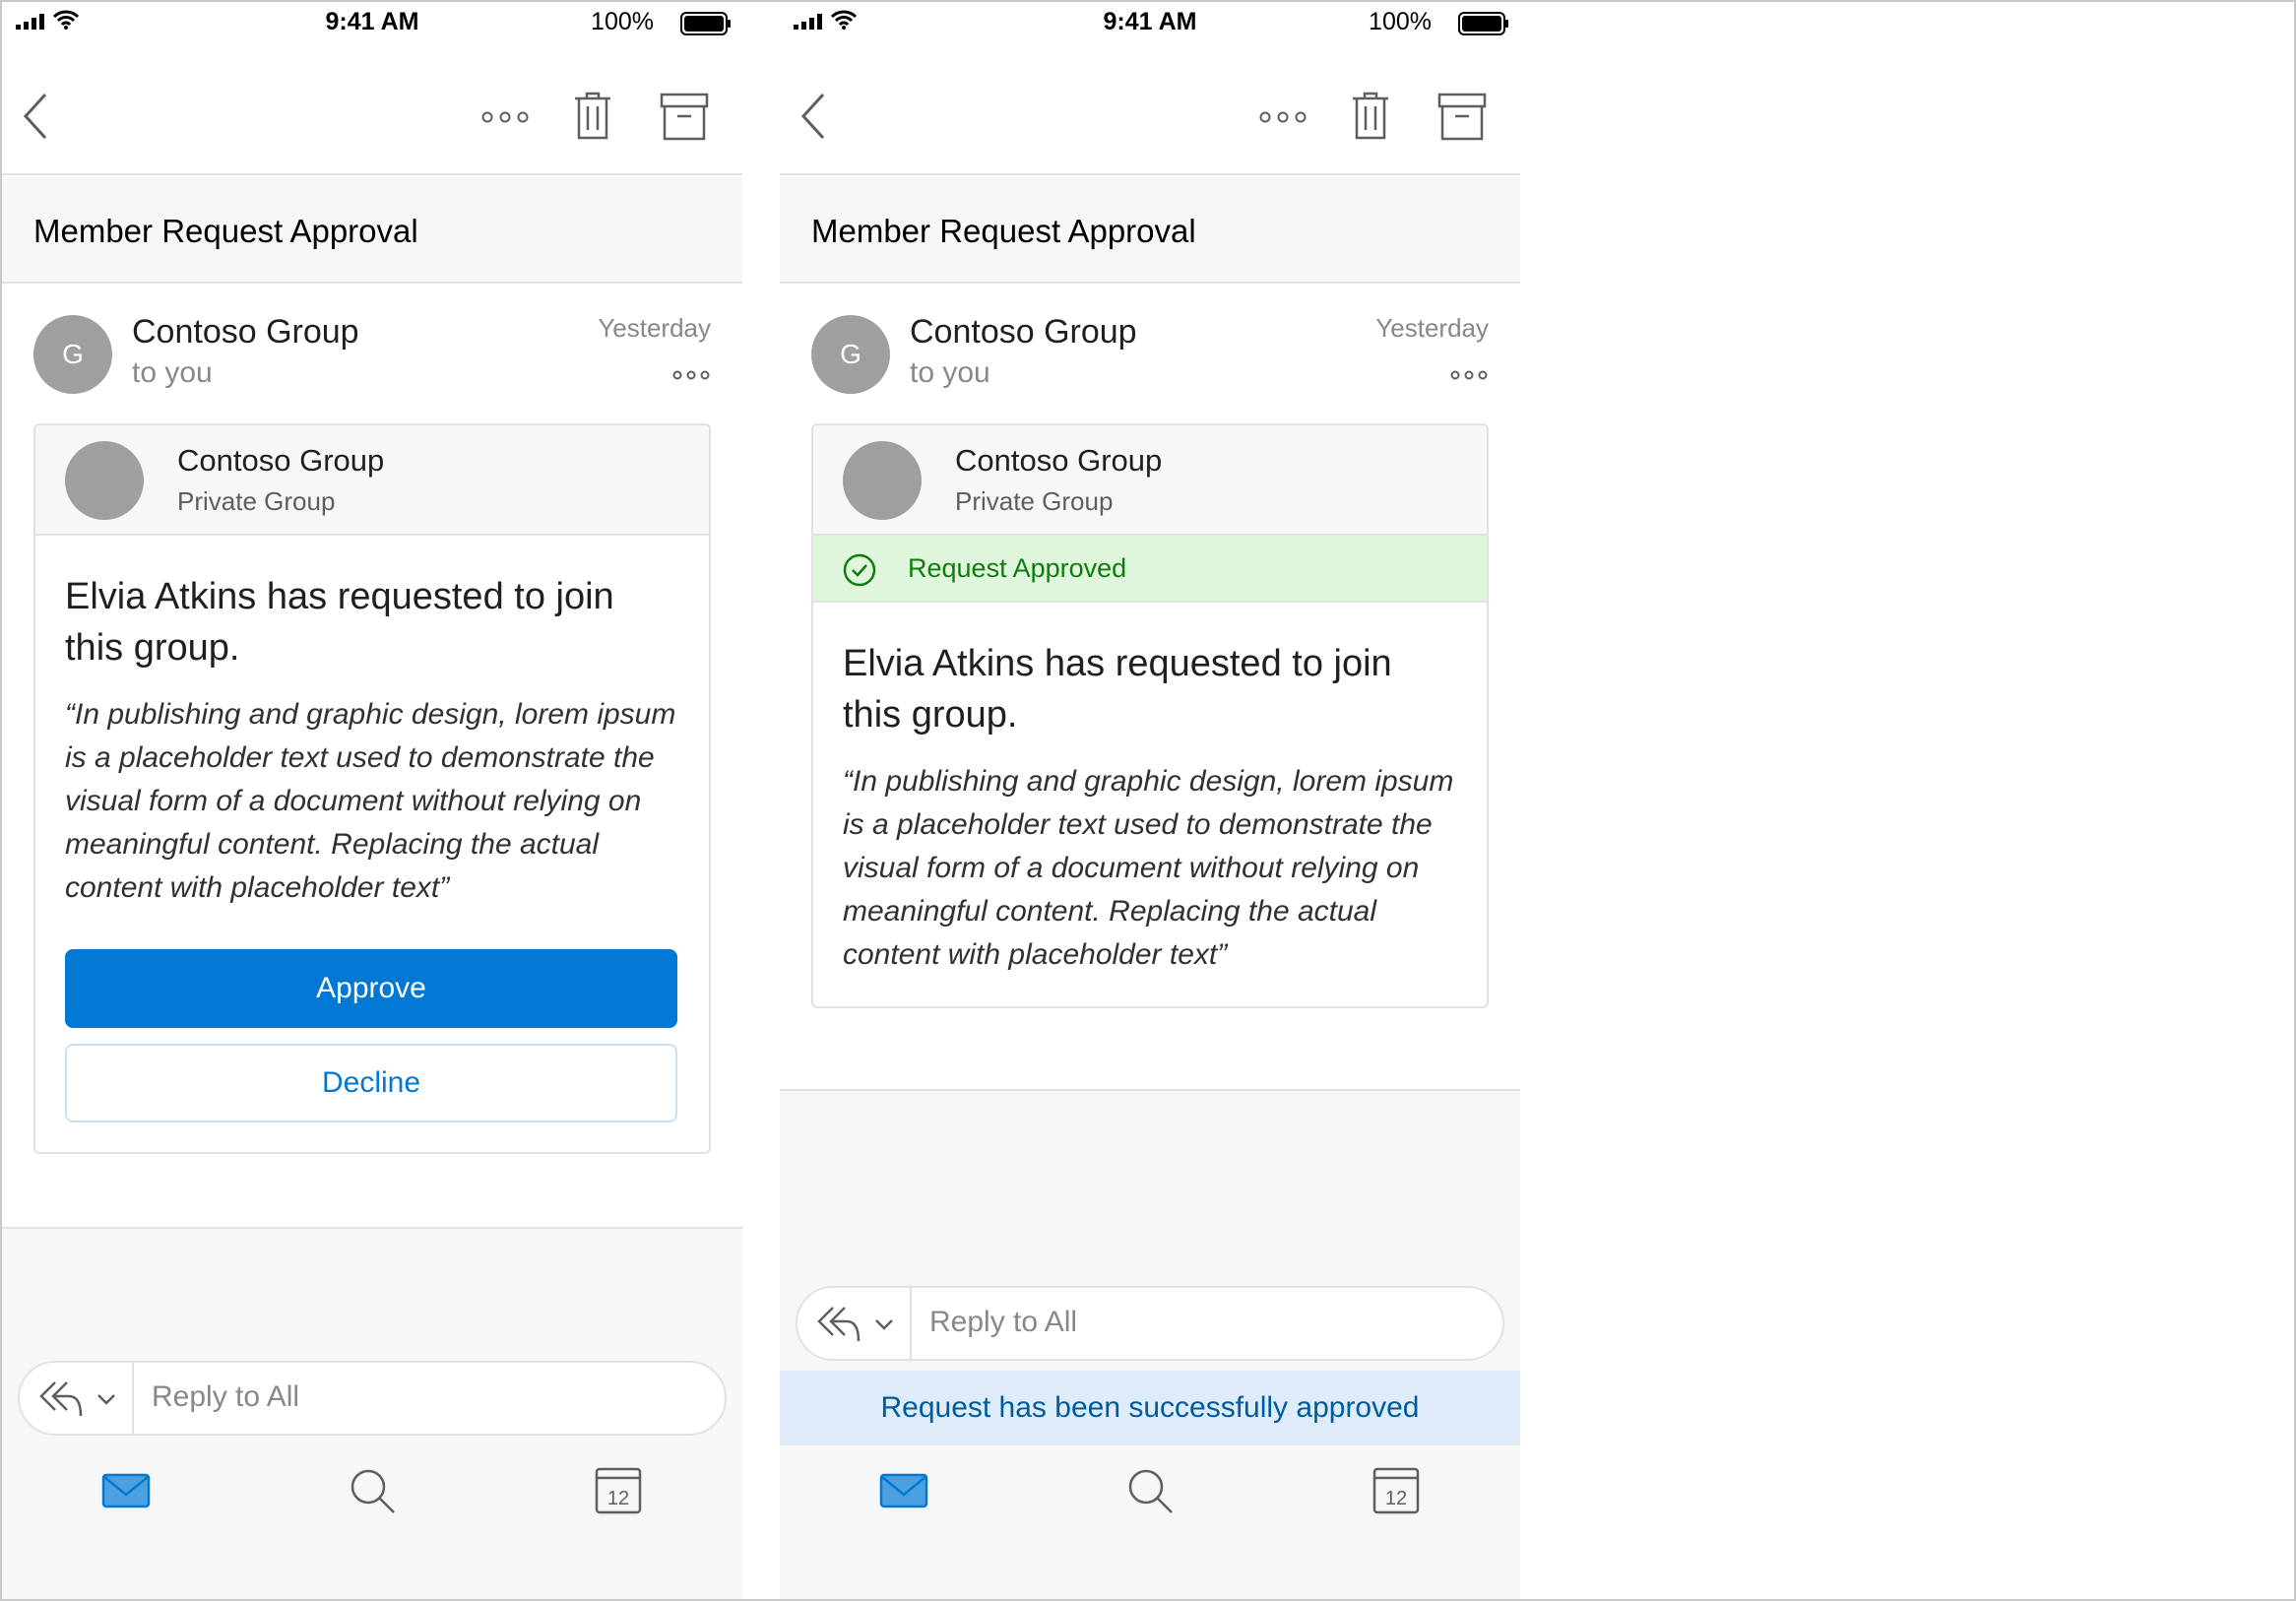 The image size is (2296, 1601). Describe the element at coordinates (859, 570) in the screenshot. I see `checkmark-circle-icon` at that location.